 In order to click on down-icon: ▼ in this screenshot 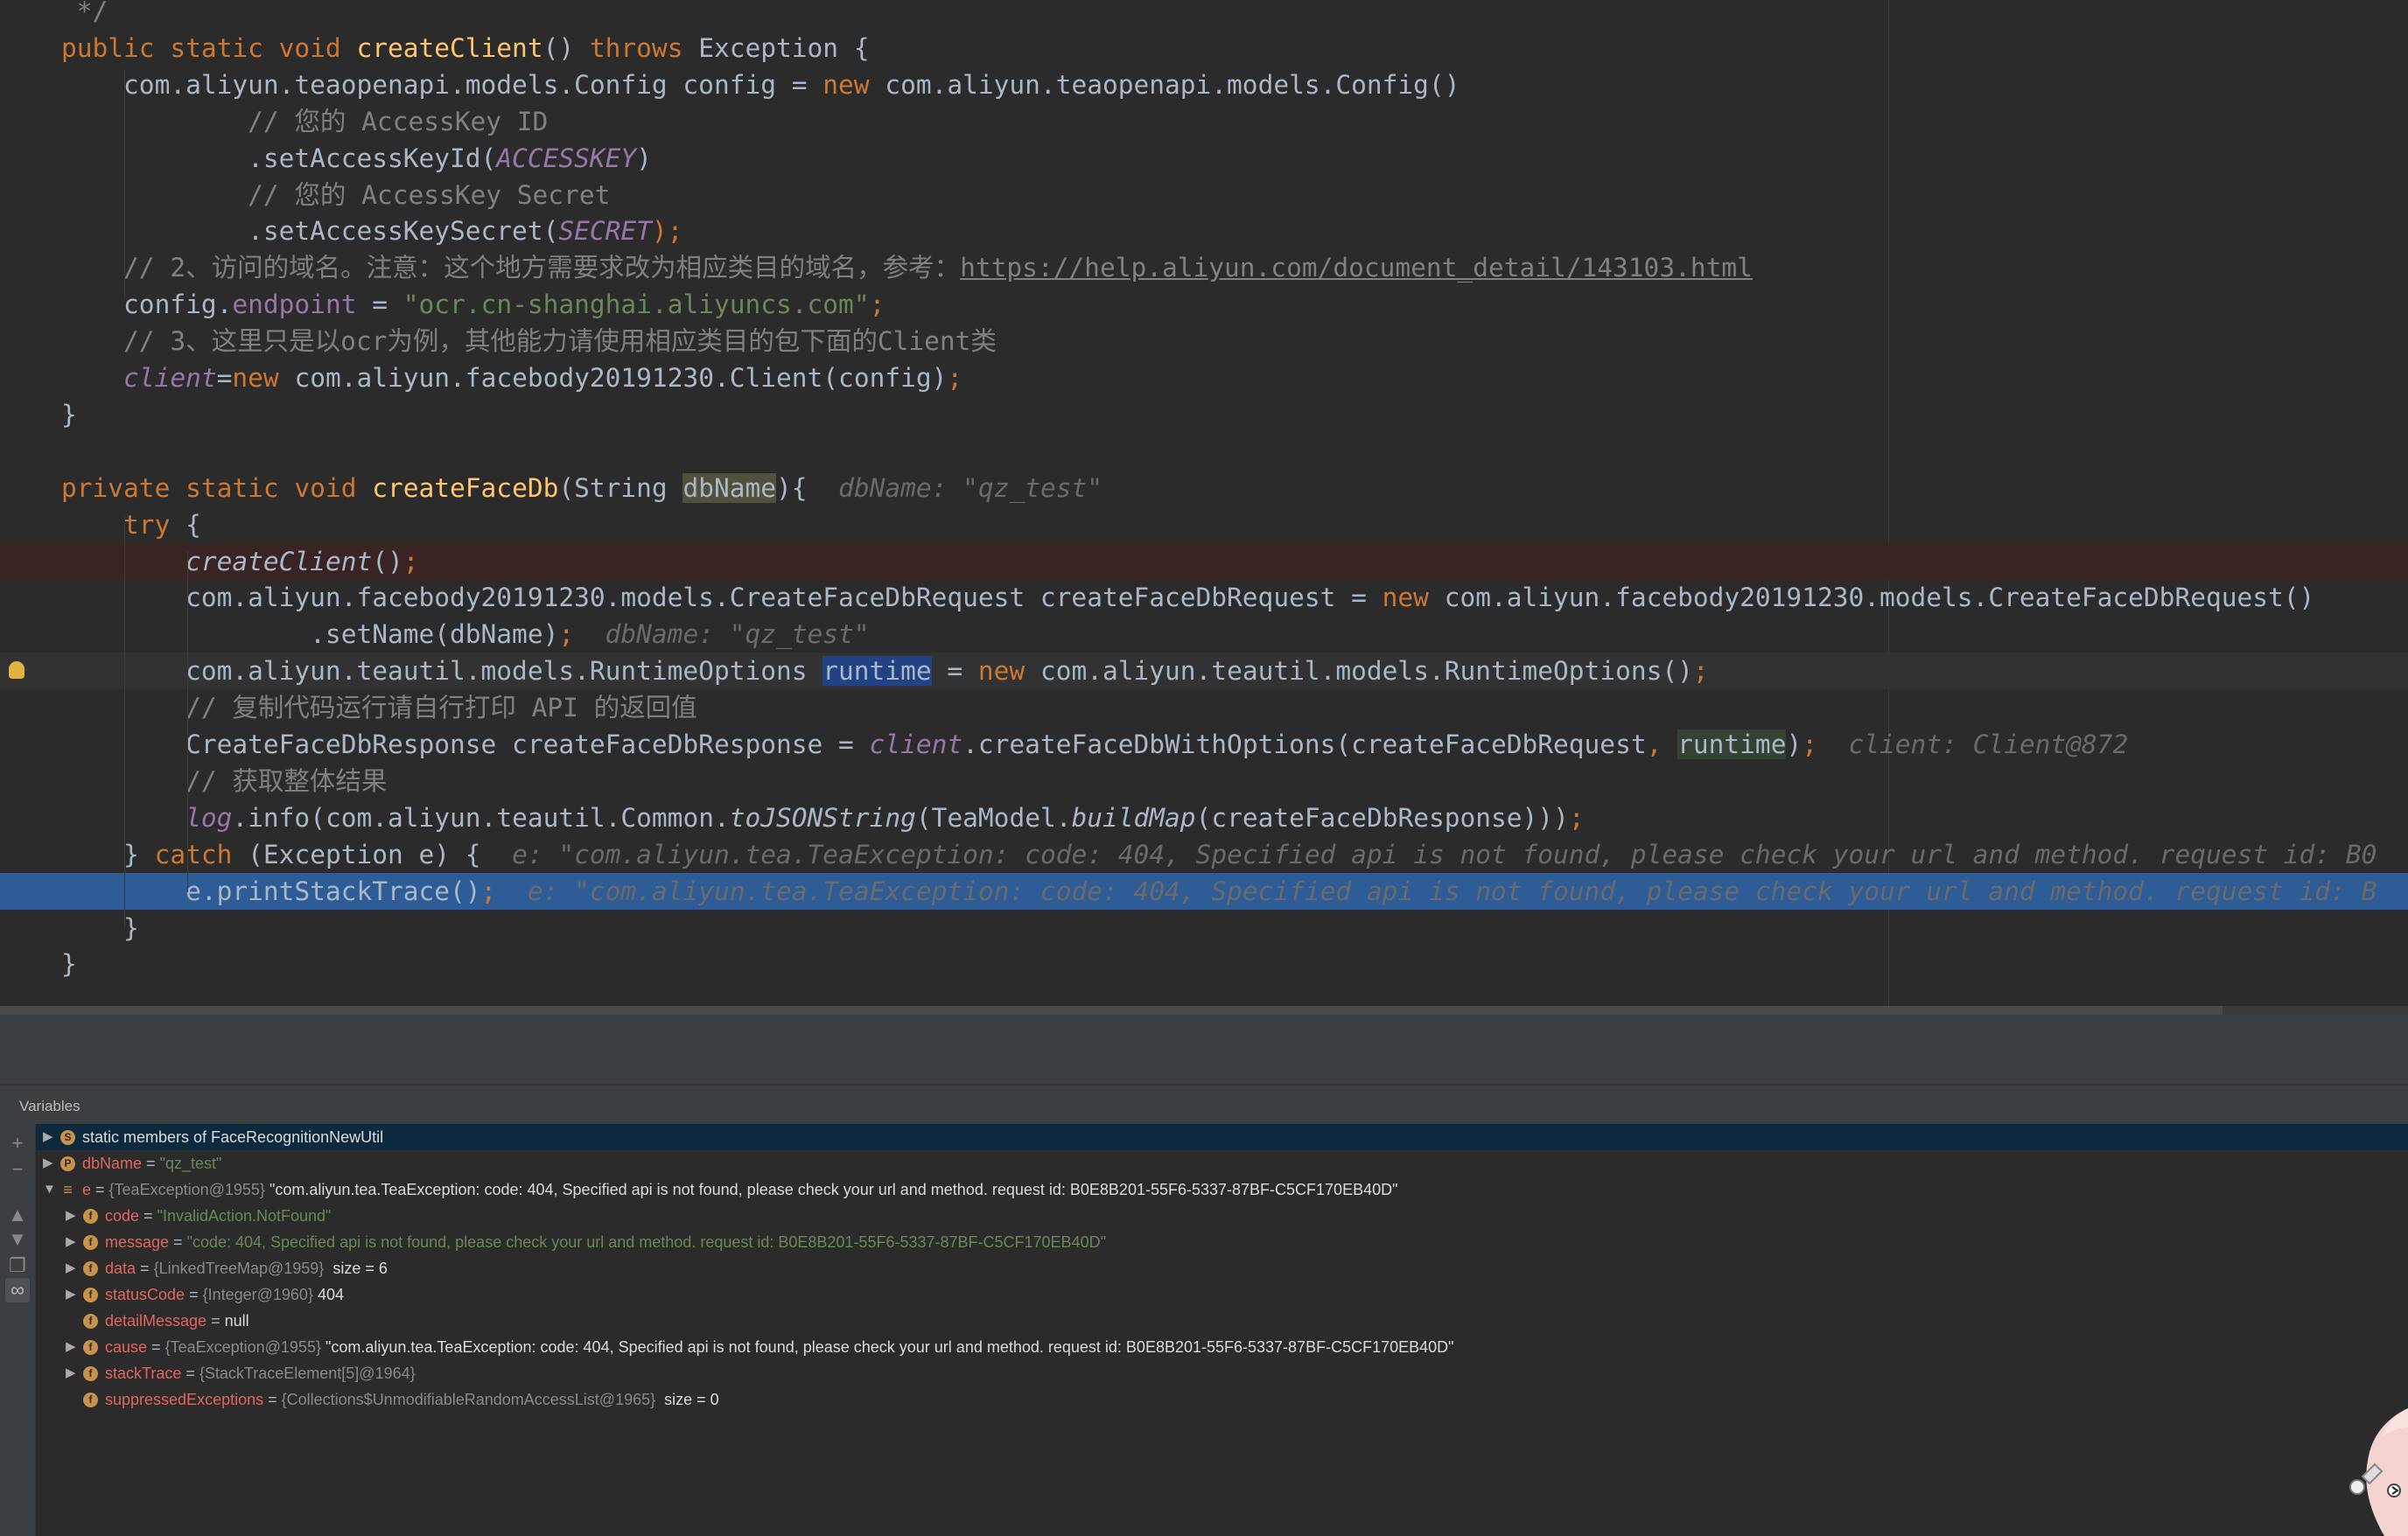, I will do `click(17, 1240)`.